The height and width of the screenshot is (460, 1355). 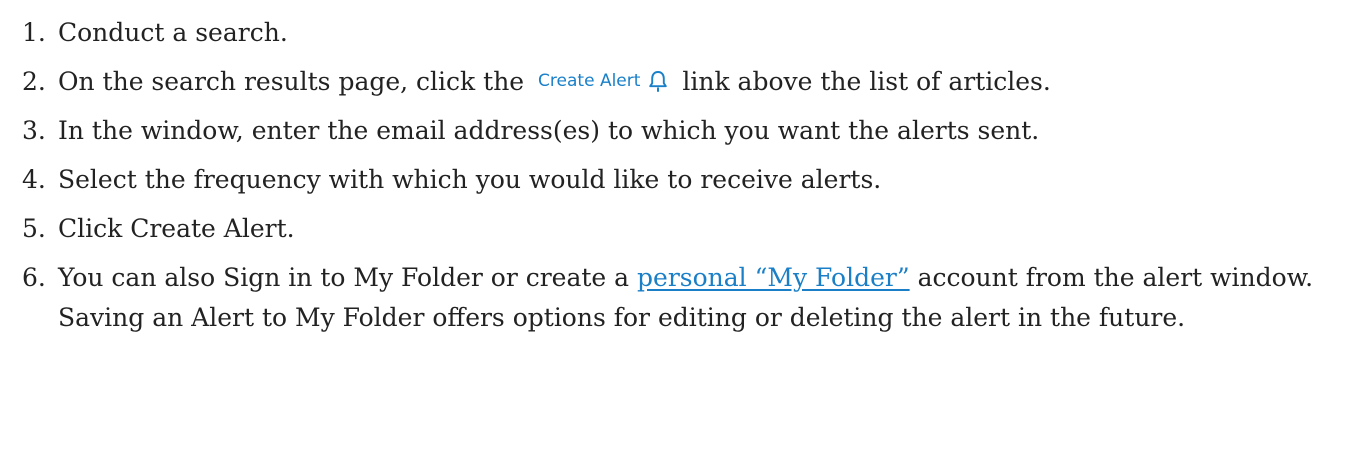 I want to click on create-alert-link: Create Alert, so click(x=603, y=81).